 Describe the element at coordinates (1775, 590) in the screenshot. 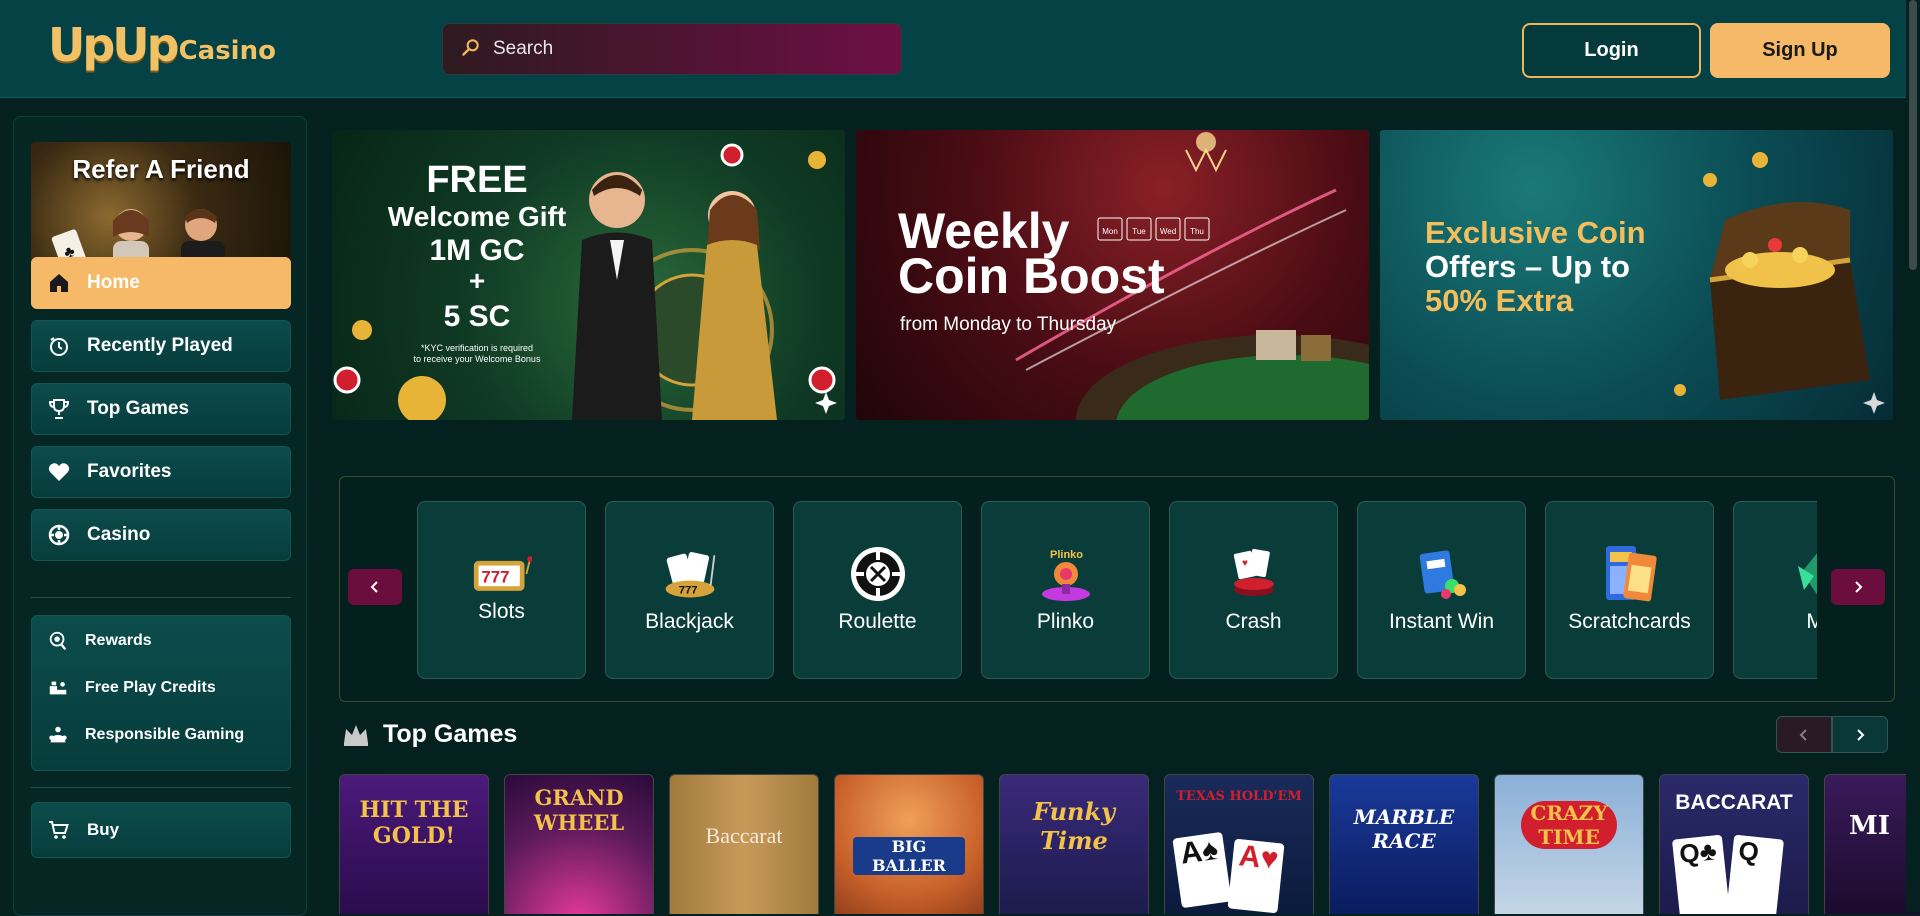

I see `category-misc: Mi` at that location.